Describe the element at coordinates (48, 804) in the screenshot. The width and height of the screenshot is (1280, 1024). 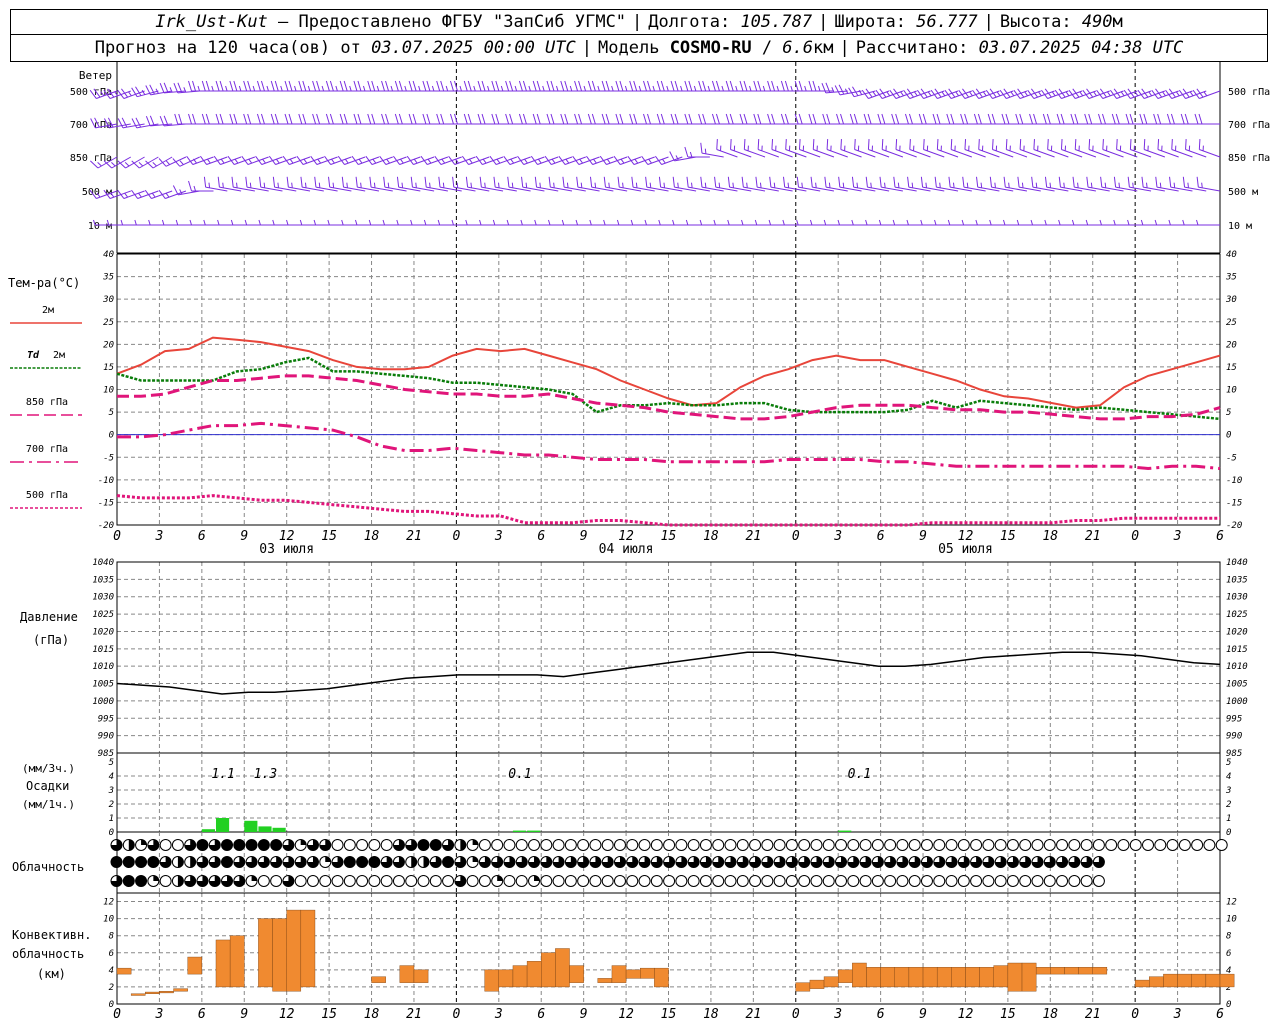
I see `precip-unit-1h: (мм/1ч.)` at that location.